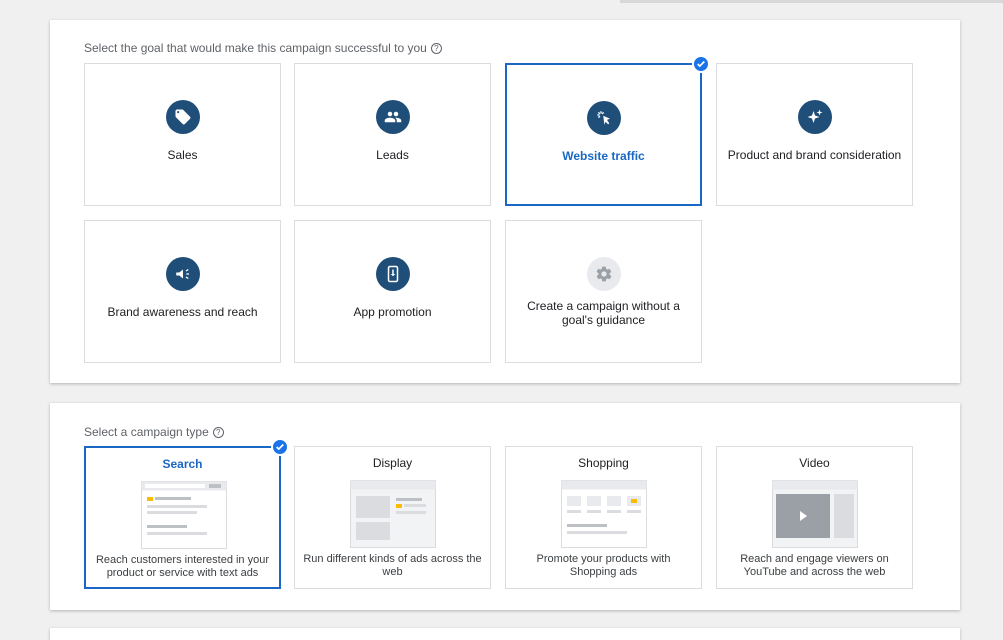  Describe the element at coordinates (814, 117) in the screenshot. I see `sparkle-icon` at that location.